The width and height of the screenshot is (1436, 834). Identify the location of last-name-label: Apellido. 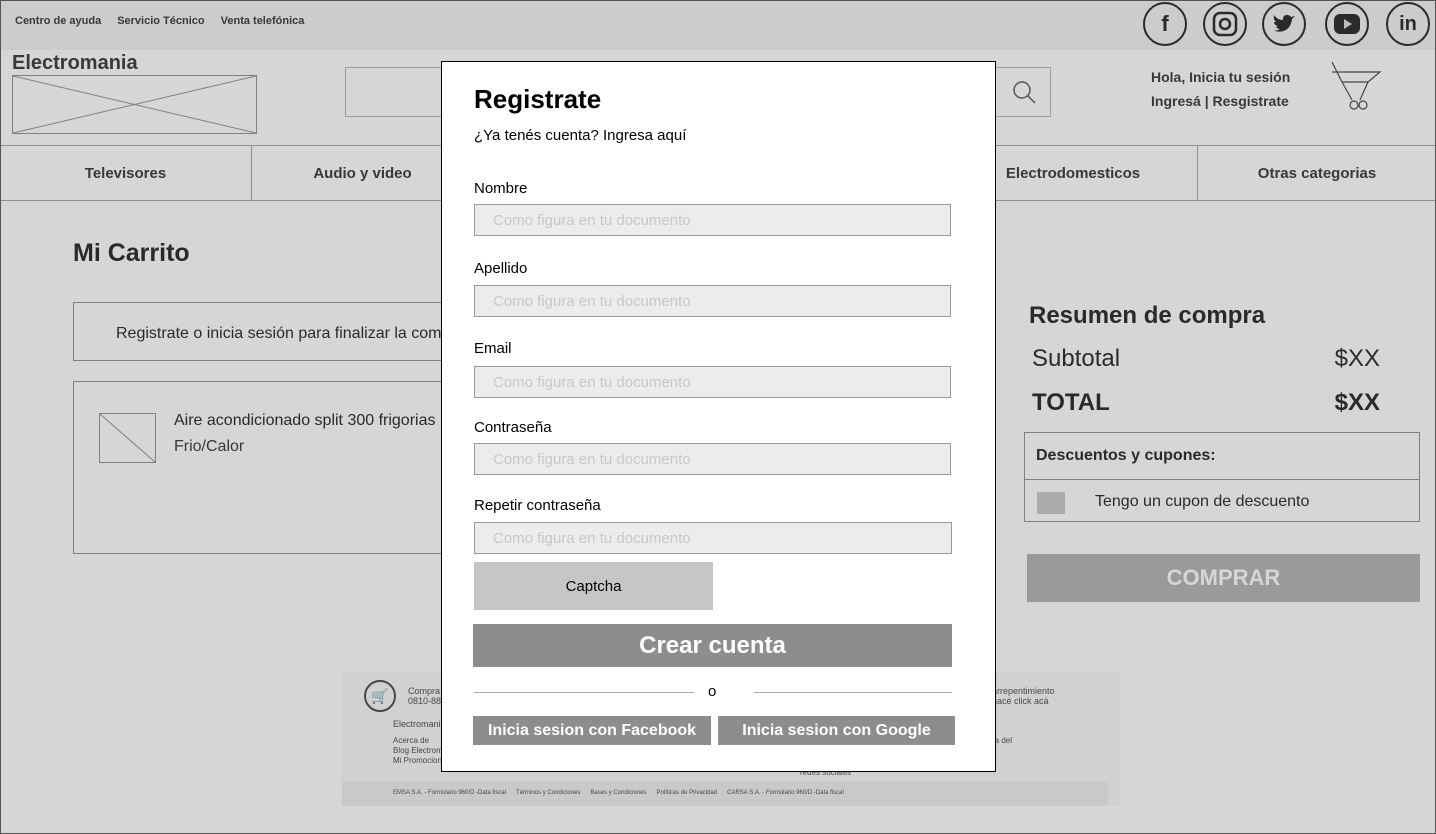
(501, 268).